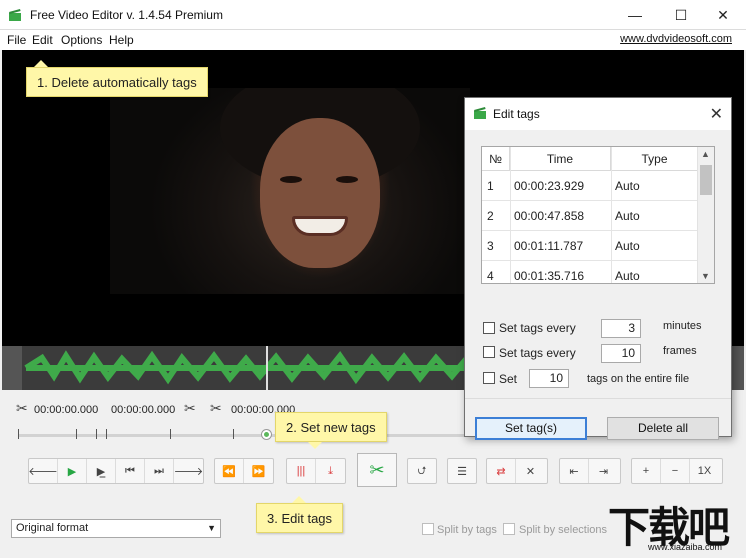 This screenshot has height=558, width=746. I want to click on menu-file: File, so click(16, 40).